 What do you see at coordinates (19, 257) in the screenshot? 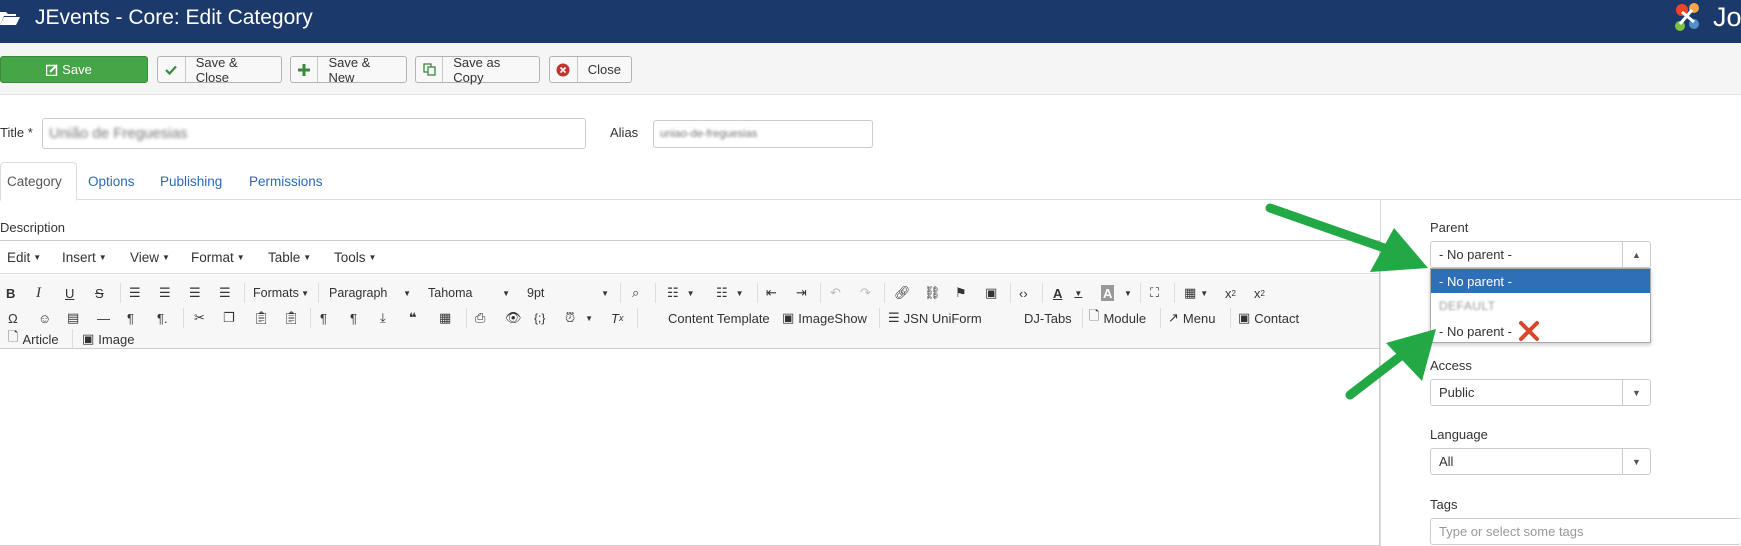
I see `menu-edit-label: Edit` at bounding box center [19, 257].